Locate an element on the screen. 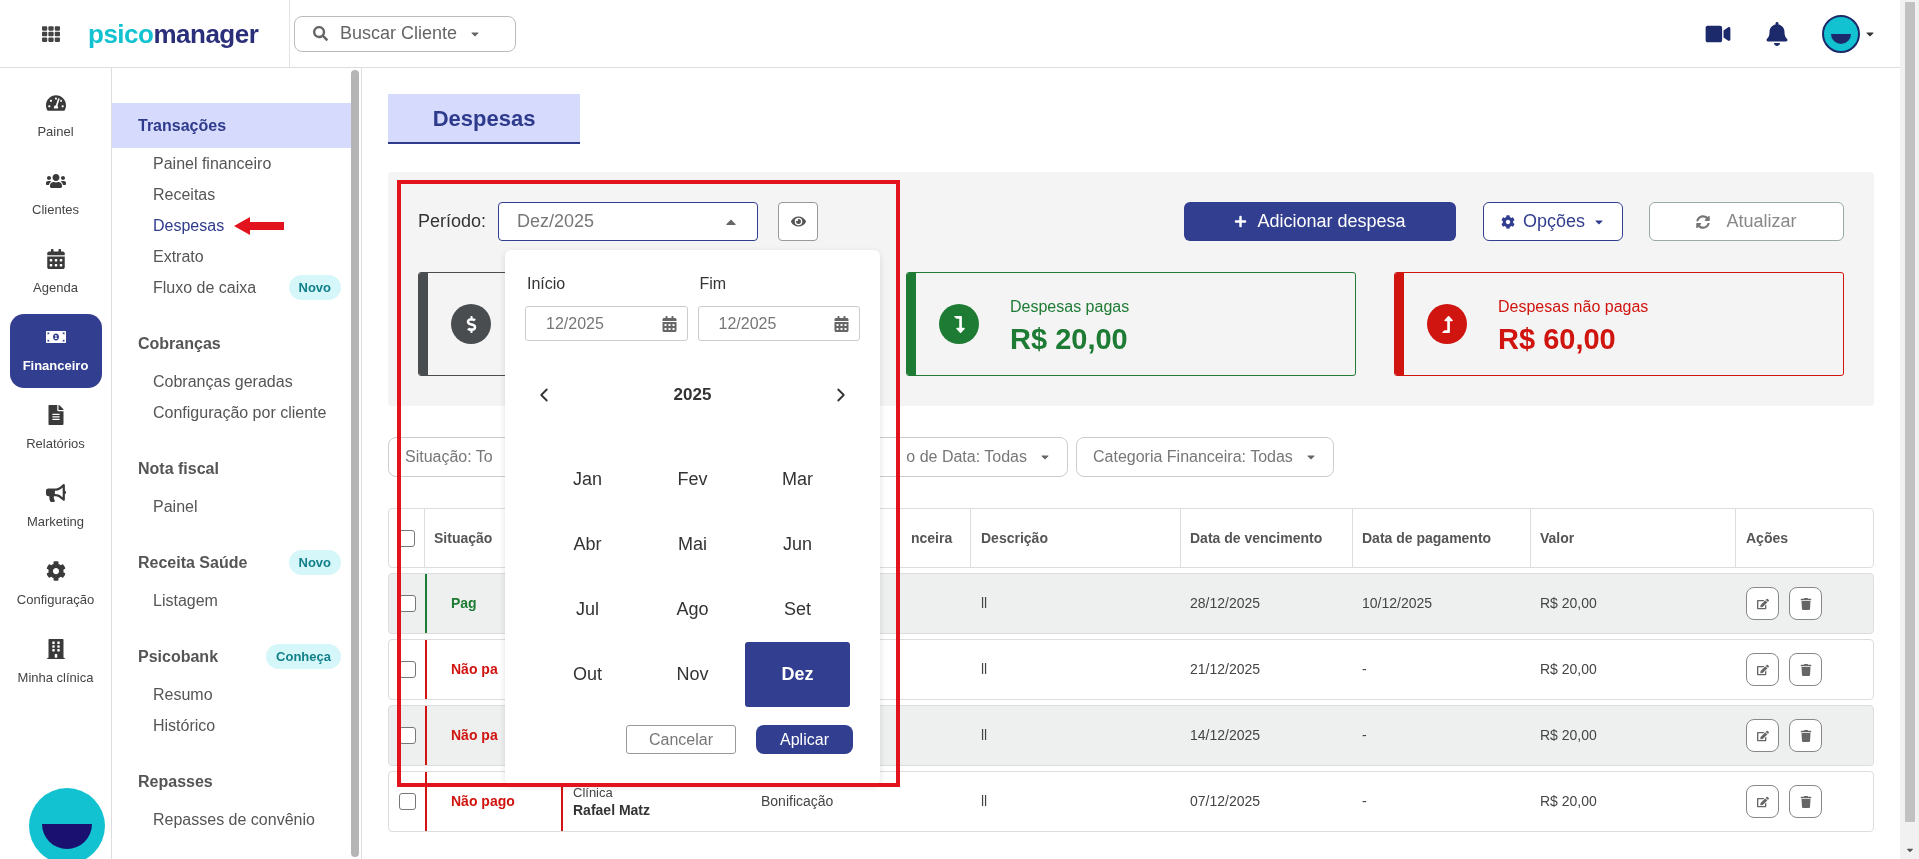  filter-dropdown: Categoria Financeira: Todas is located at coordinates (1205, 457).